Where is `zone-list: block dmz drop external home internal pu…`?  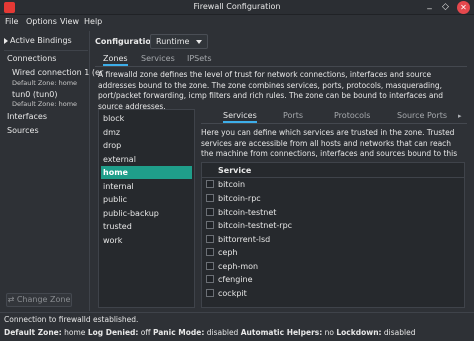
zone-list: block dmz drop external home internal pu… is located at coordinates (146, 208).